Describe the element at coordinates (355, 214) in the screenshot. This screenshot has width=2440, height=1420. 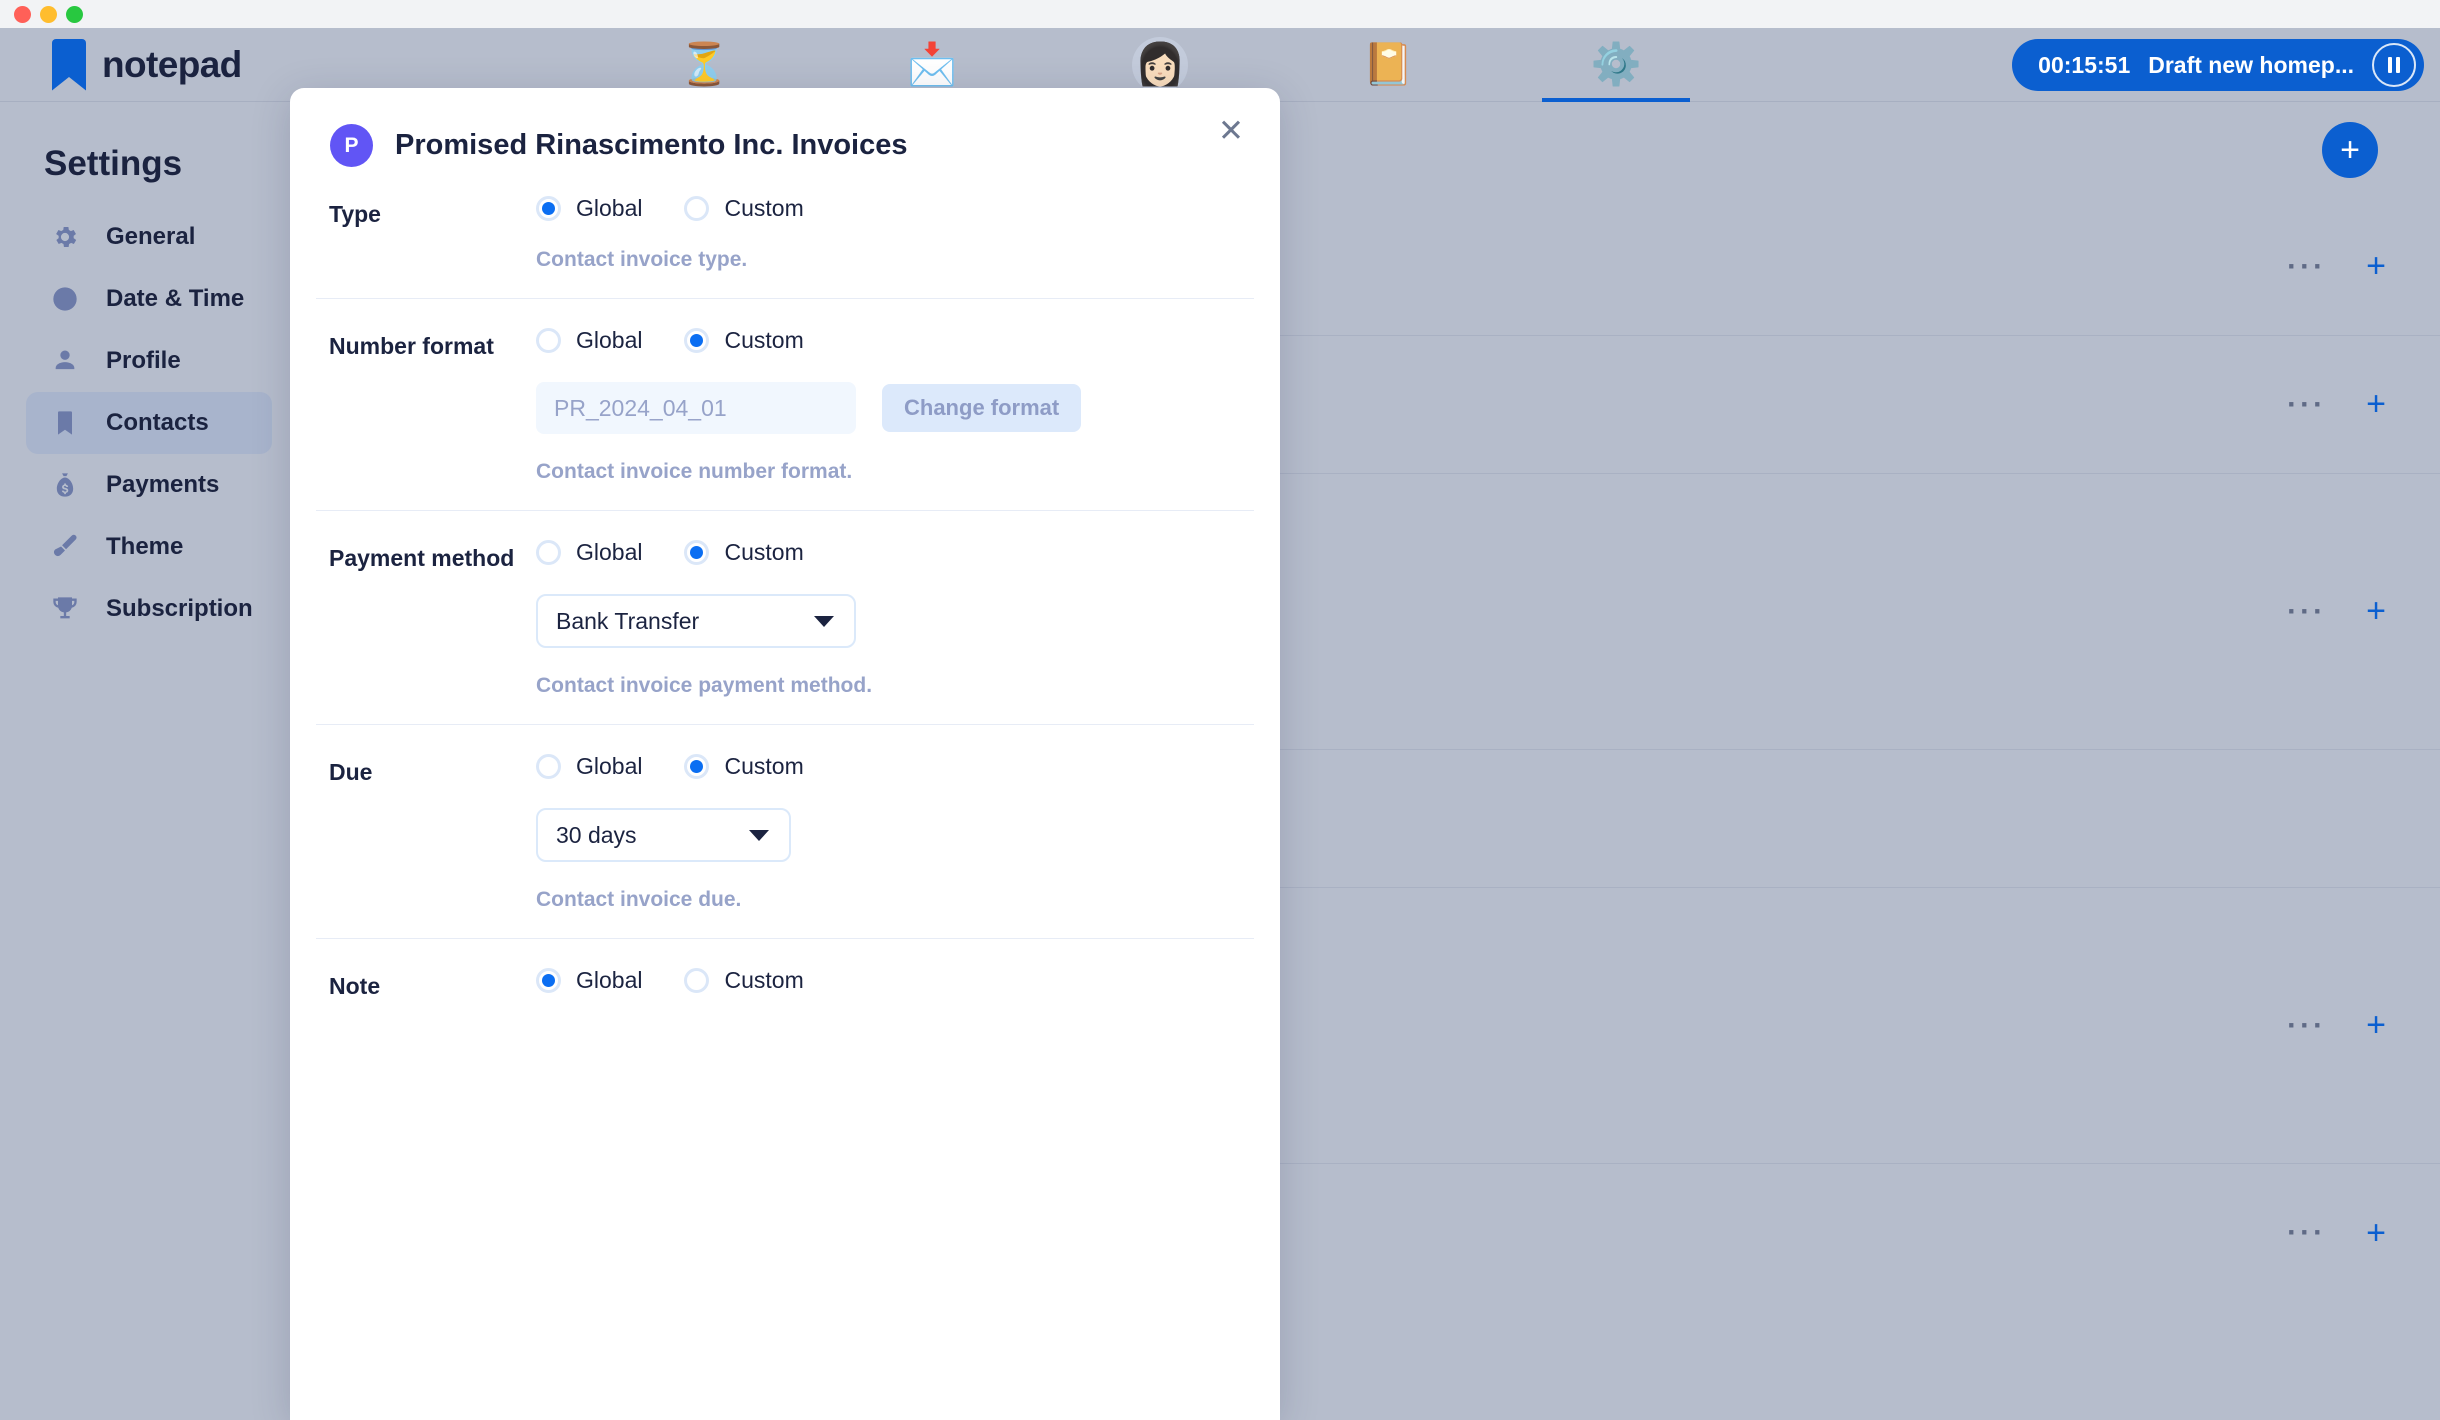
I see `field-label: Type` at that location.